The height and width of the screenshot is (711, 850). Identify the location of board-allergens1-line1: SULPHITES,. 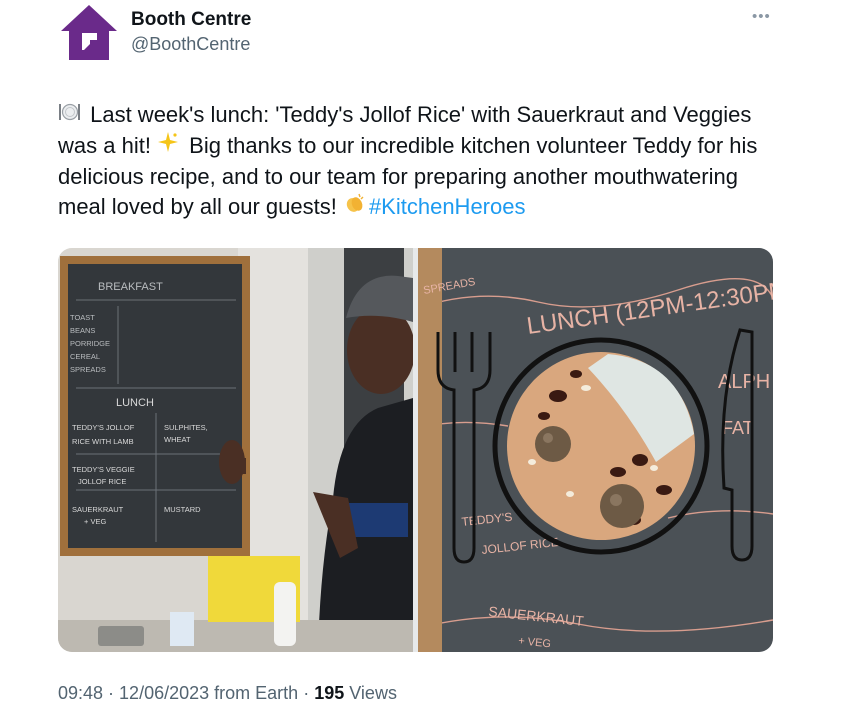
(186, 427).